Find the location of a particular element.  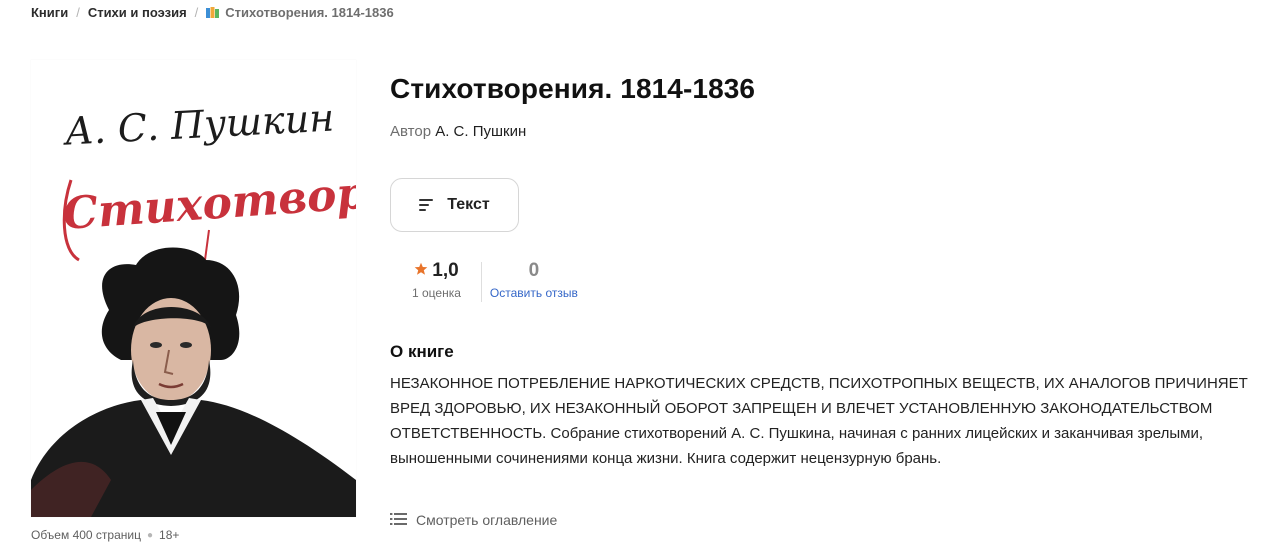

about-heading: О книге is located at coordinates (422, 351).